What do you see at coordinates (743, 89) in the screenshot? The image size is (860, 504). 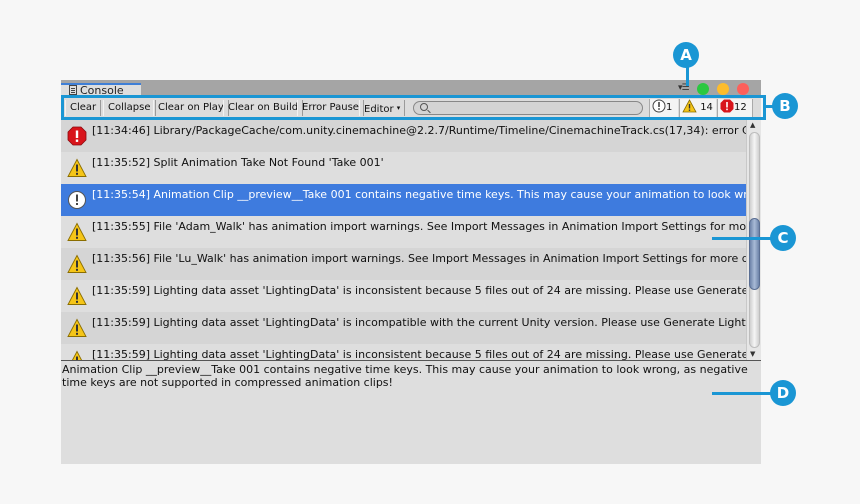 I see `close-button` at bounding box center [743, 89].